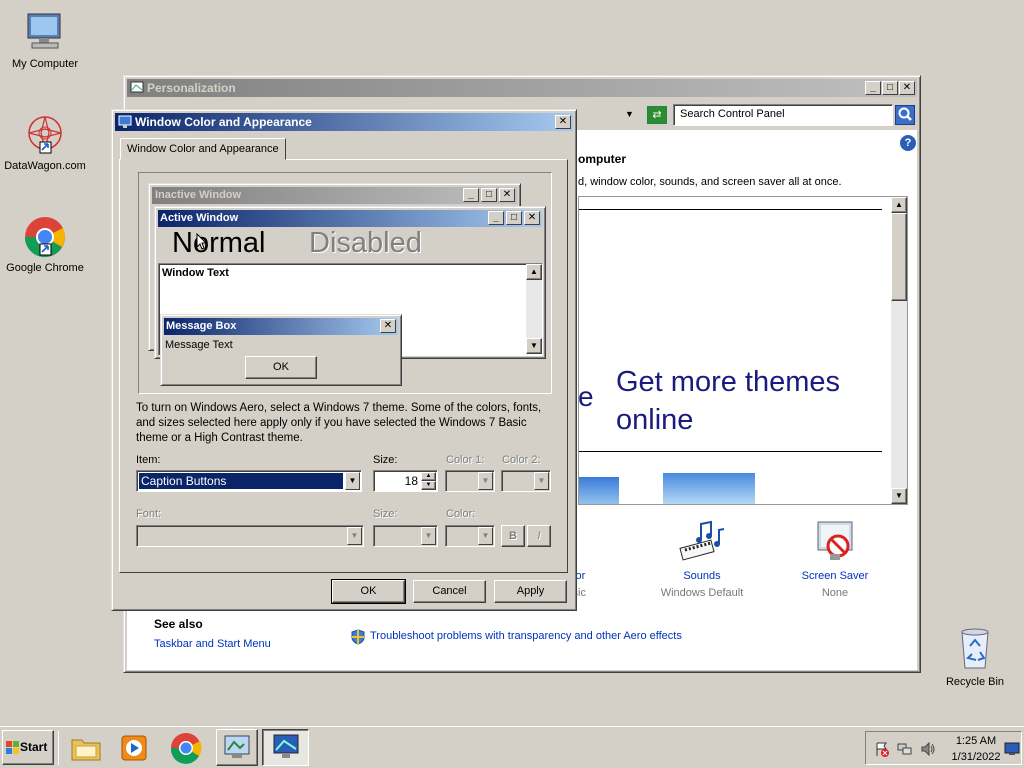 The width and height of the screenshot is (1024, 768). What do you see at coordinates (149, 514) in the screenshot?
I see `font-label: Font:` at bounding box center [149, 514].